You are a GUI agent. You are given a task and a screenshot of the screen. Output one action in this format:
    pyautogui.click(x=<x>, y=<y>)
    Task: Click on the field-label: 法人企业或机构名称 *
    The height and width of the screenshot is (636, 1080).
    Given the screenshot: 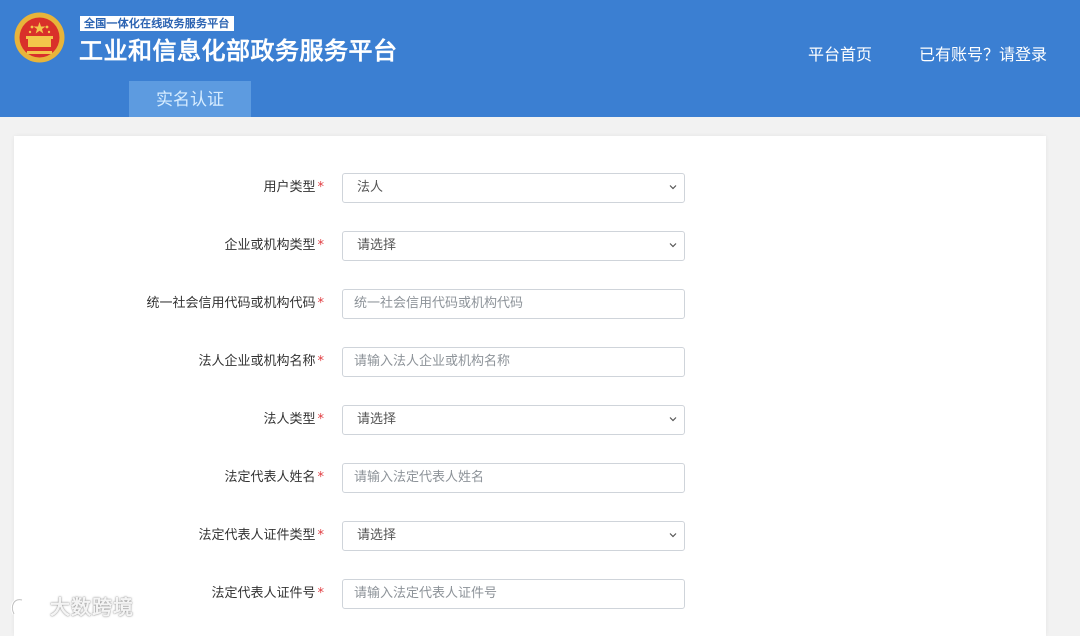 What is the action you would take?
    pyautogui.click(x=261, y=361)
    